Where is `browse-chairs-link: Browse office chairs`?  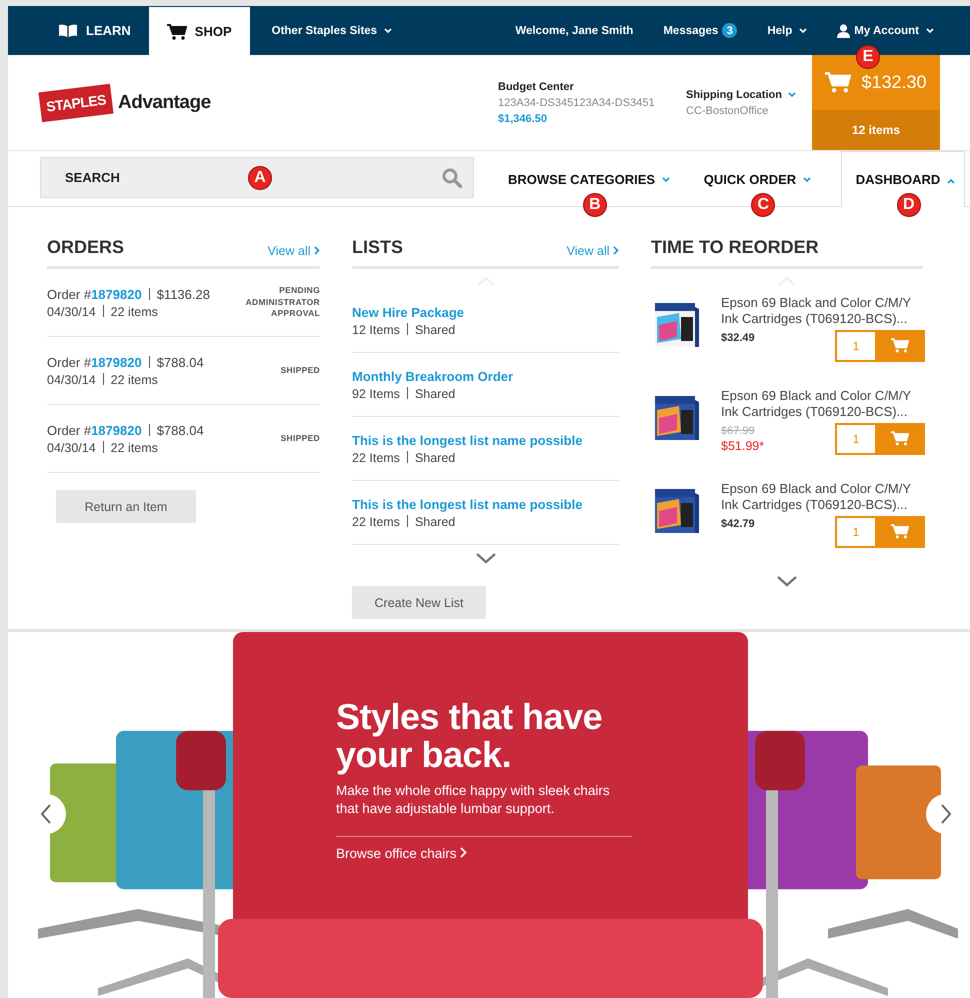 browse-chairs-link: Browse office chairs is located at coordinates (484, 854).